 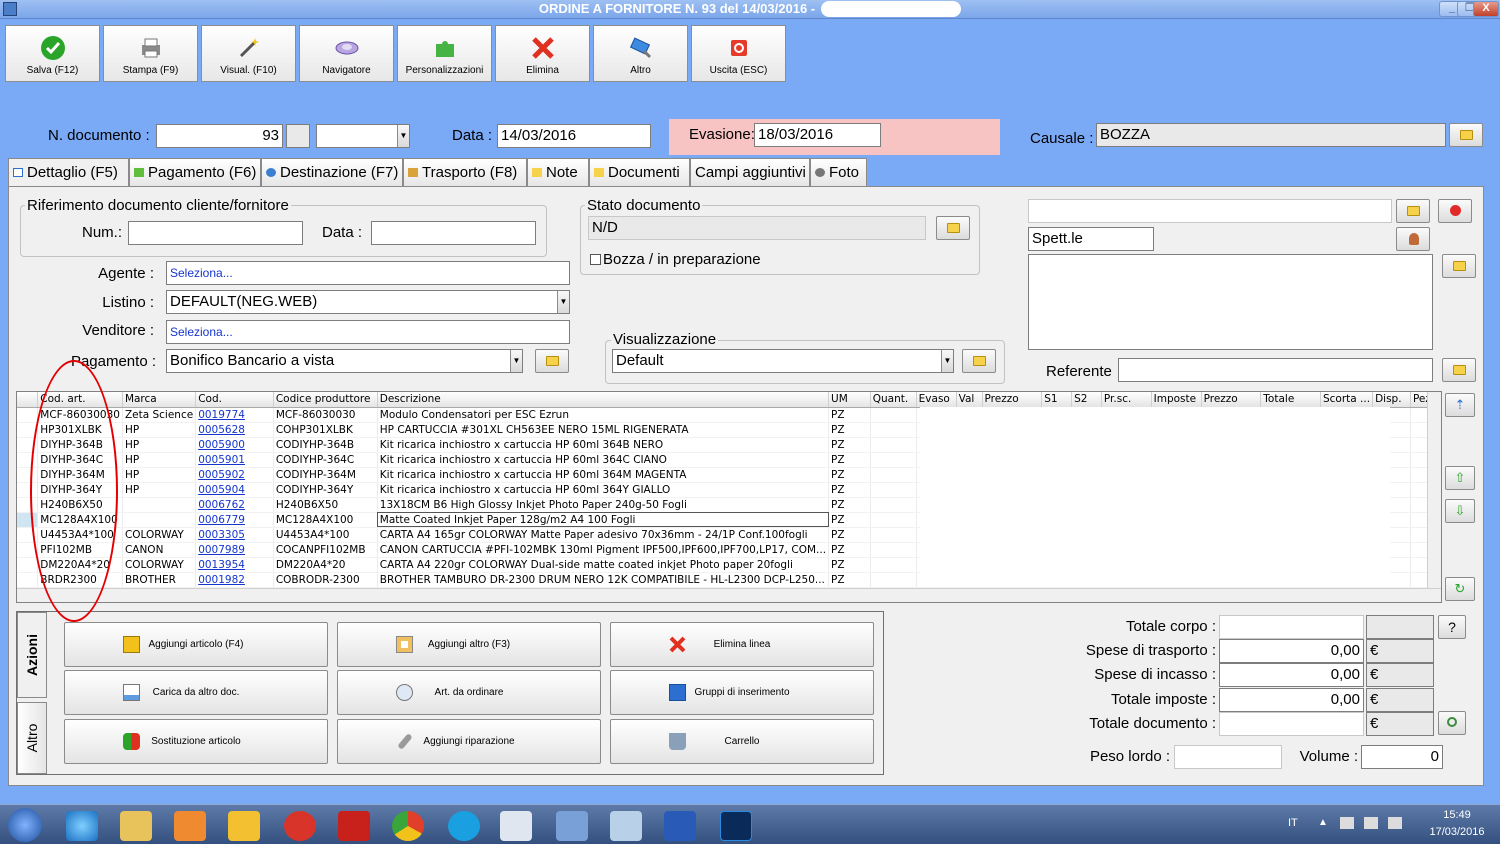 What do you see at coordinates (1391, 400) in the screenshot?
I see `grid-column-header: Disp.` at bounding box center [1391, 400].